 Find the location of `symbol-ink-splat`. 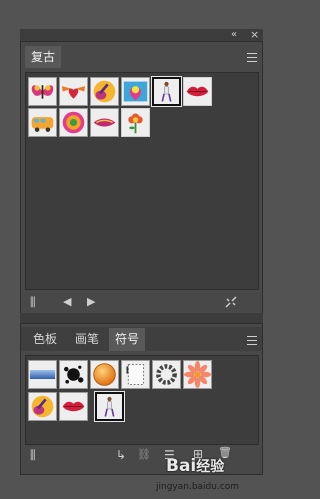

symbol-ink-splat is located at coordinates (73, 374).